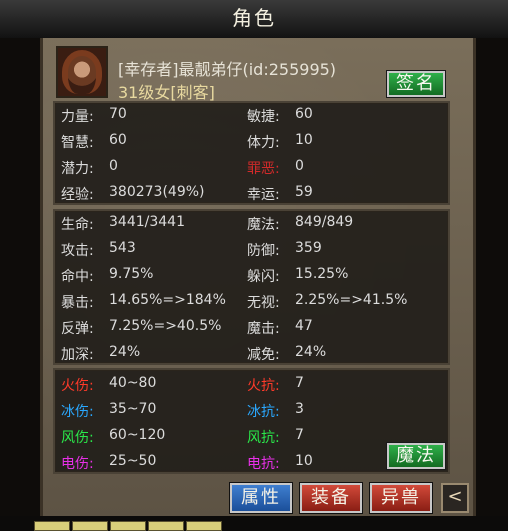  Describe the element at coordinates (304, 140) in the screenshot. I see `stat-value-stamina: 10` at that location.